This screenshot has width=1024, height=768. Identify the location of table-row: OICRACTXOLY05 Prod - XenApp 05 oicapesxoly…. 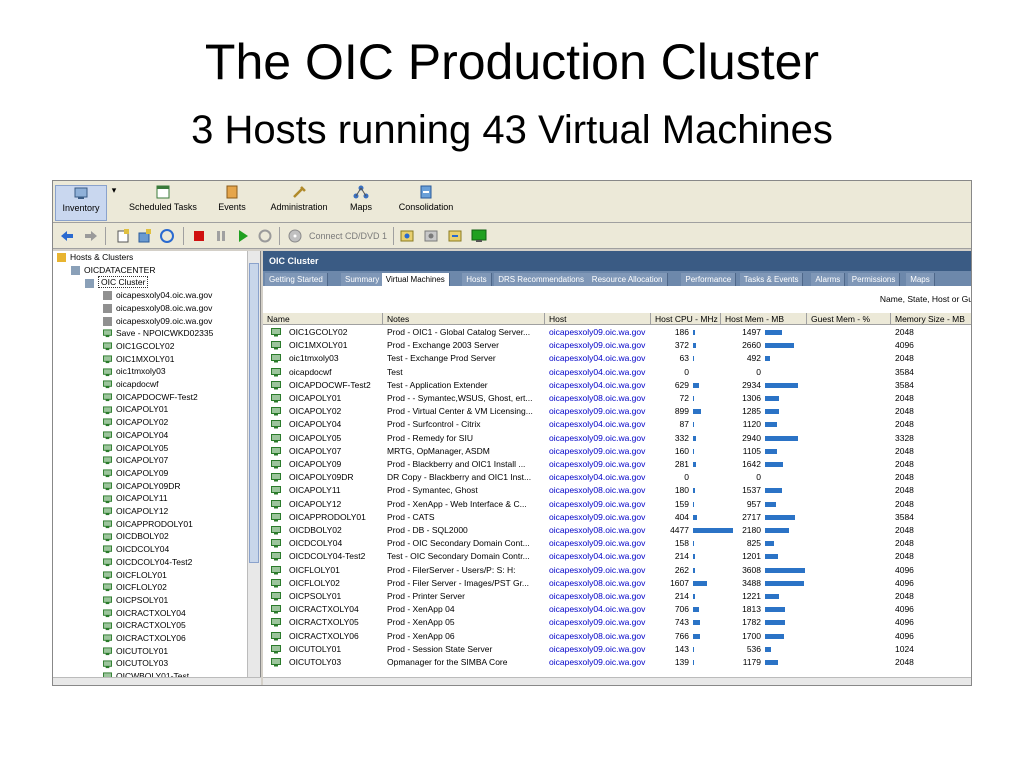
(617, 622).